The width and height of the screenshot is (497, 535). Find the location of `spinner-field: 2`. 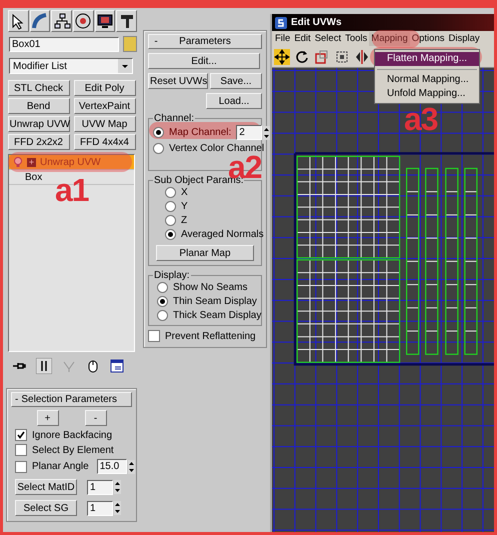

spinner-field: 2 is located at coordinates (249, 132).